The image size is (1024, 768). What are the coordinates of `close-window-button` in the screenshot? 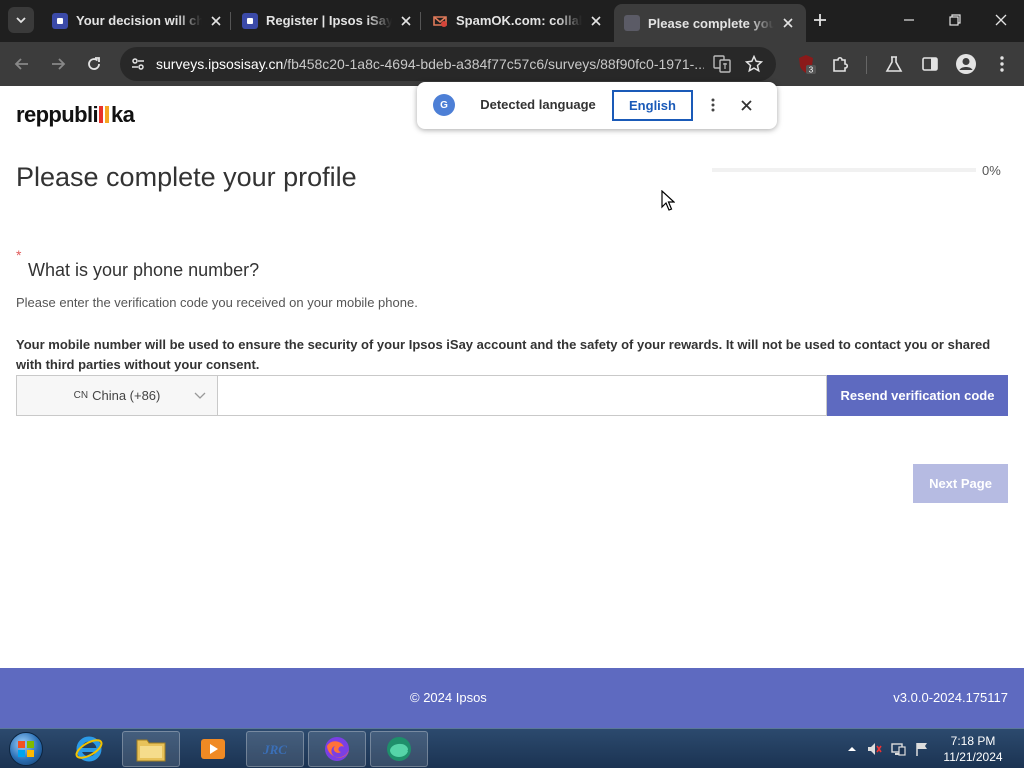 It's located at (1001, 20).